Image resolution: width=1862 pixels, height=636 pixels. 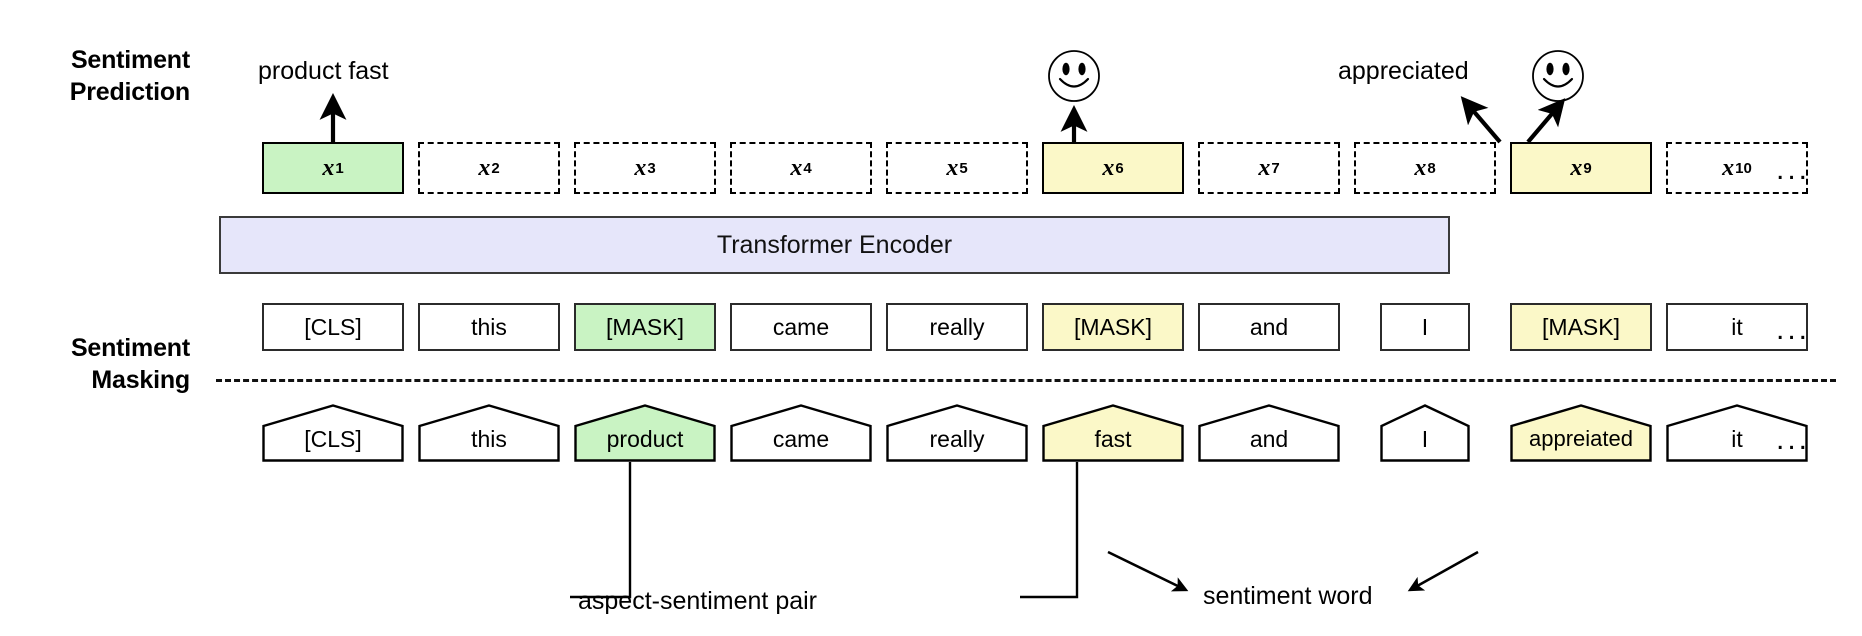 I want to click on sentiment-word-prediction-text: appreciated, so click(x=1403, y=71).